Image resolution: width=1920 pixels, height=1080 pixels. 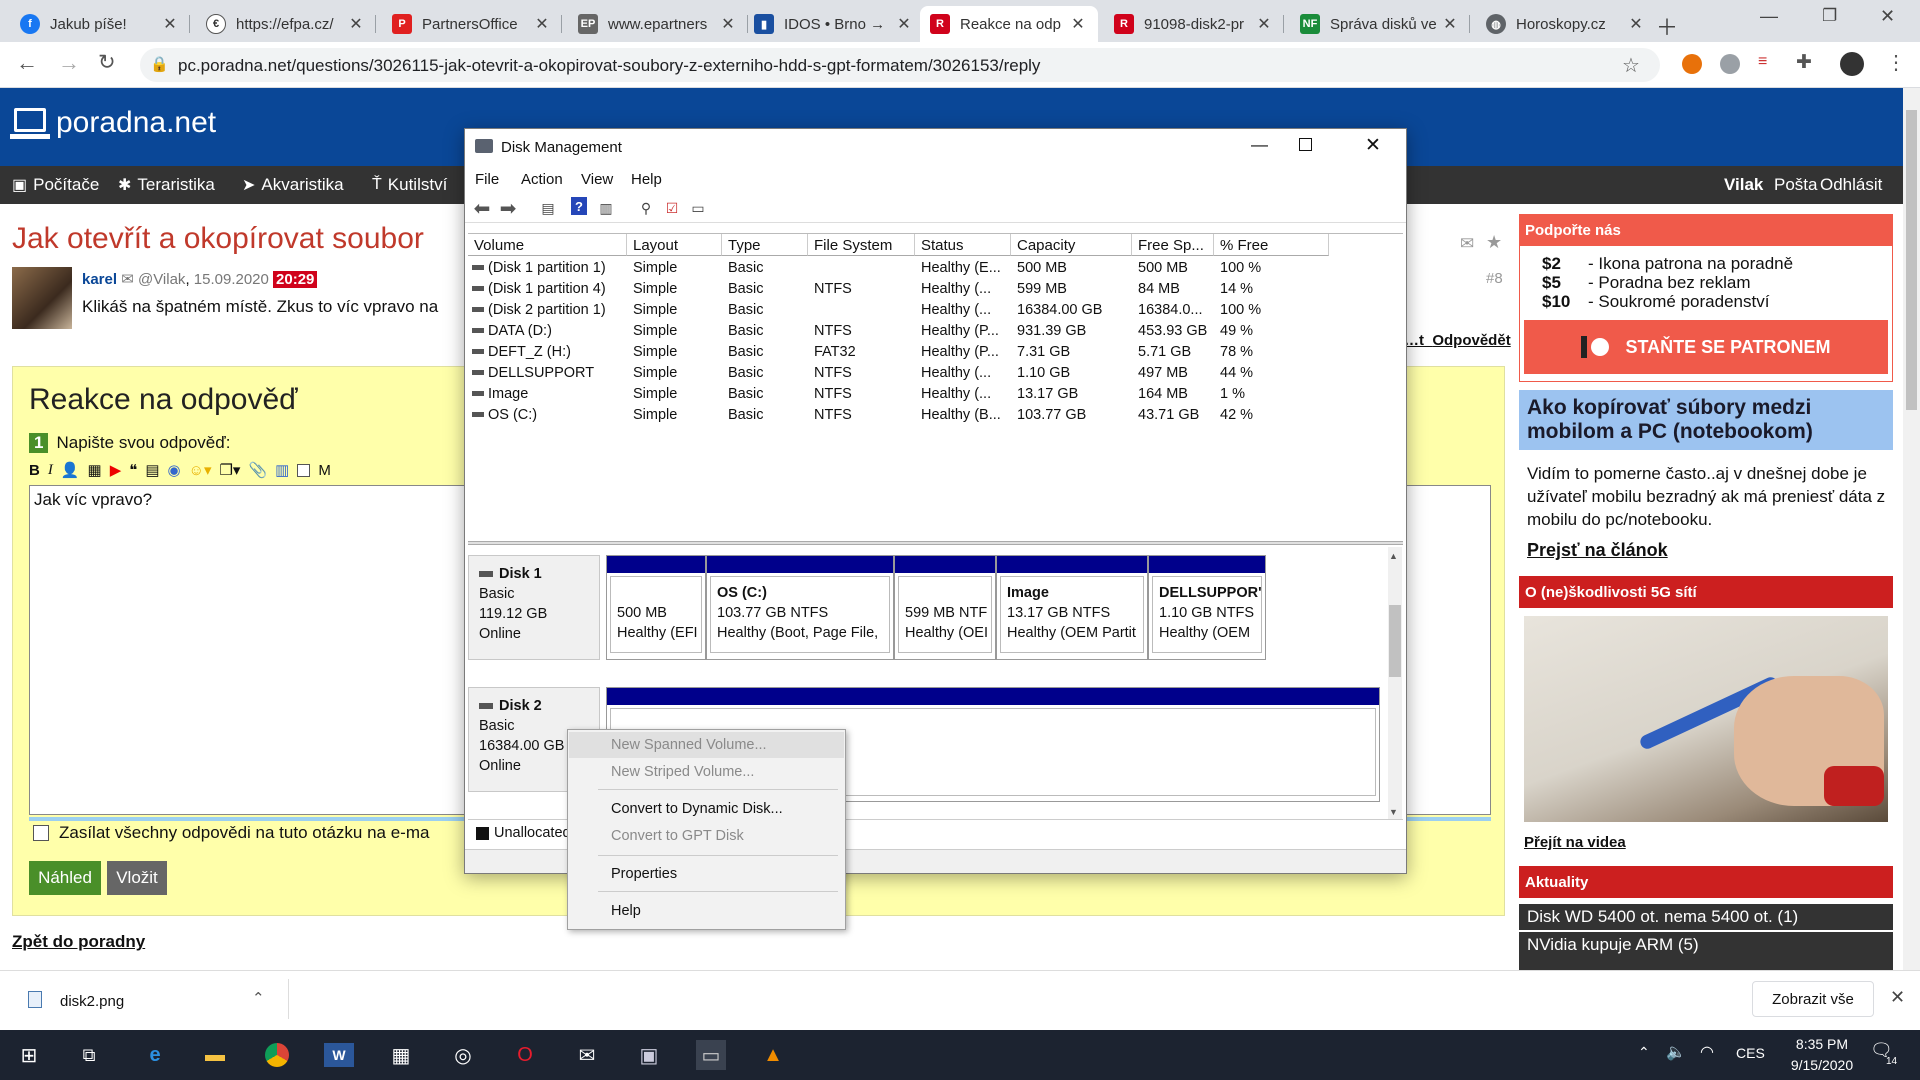 I want to click on col-header-filesystem: File System, so click(x=861, y=245).